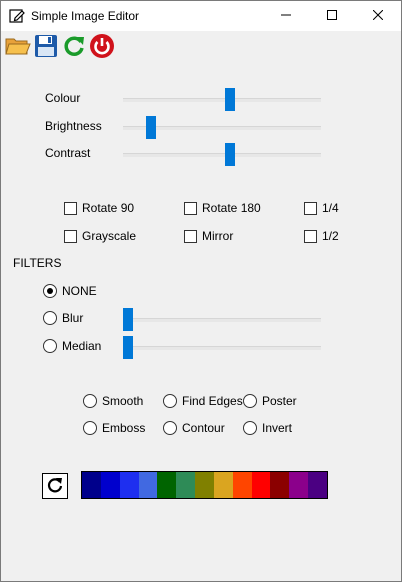 This screenshot has width=402, height=582. Describe the element at coordinates (50, 346) in the screenshot. I see `filter-median-radio` at that location.